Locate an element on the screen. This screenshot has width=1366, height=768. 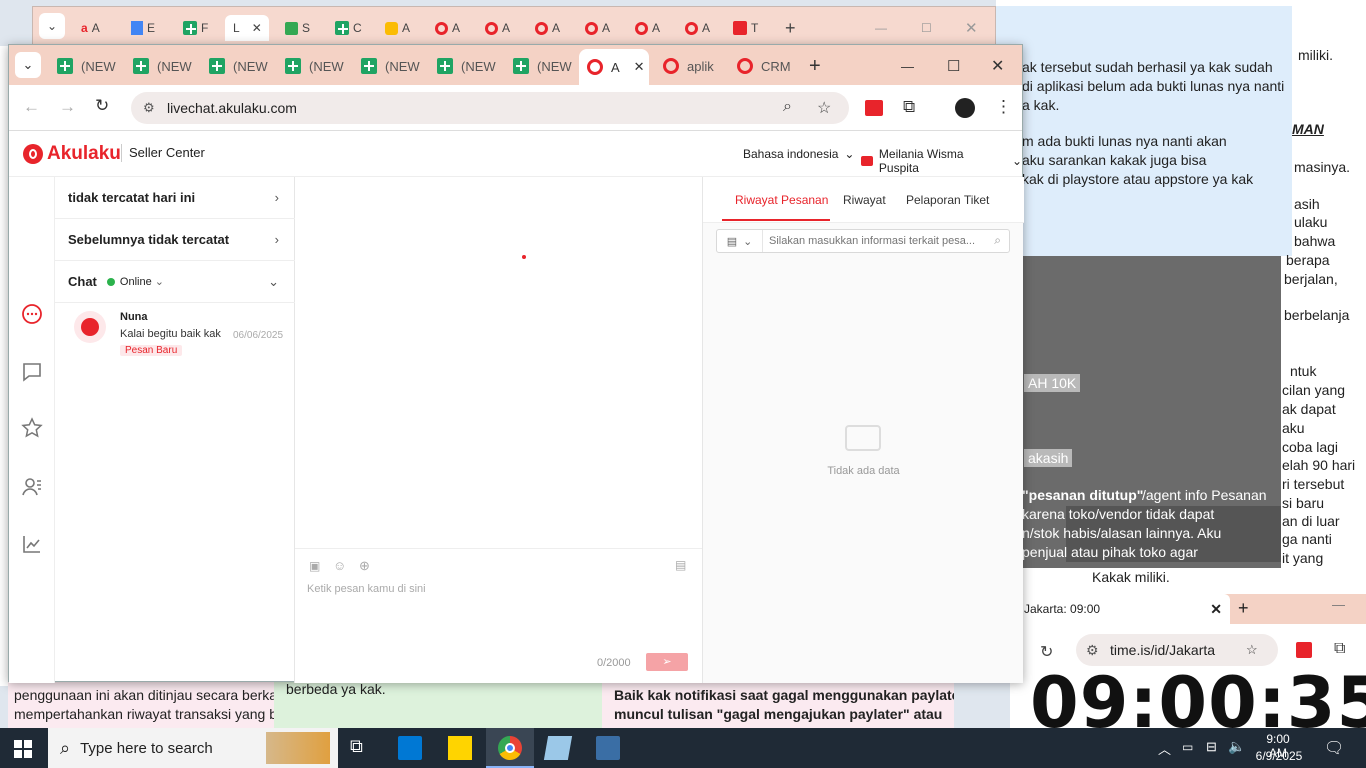
image-upload-icon: ▣ is located at coordinates (314, 566).